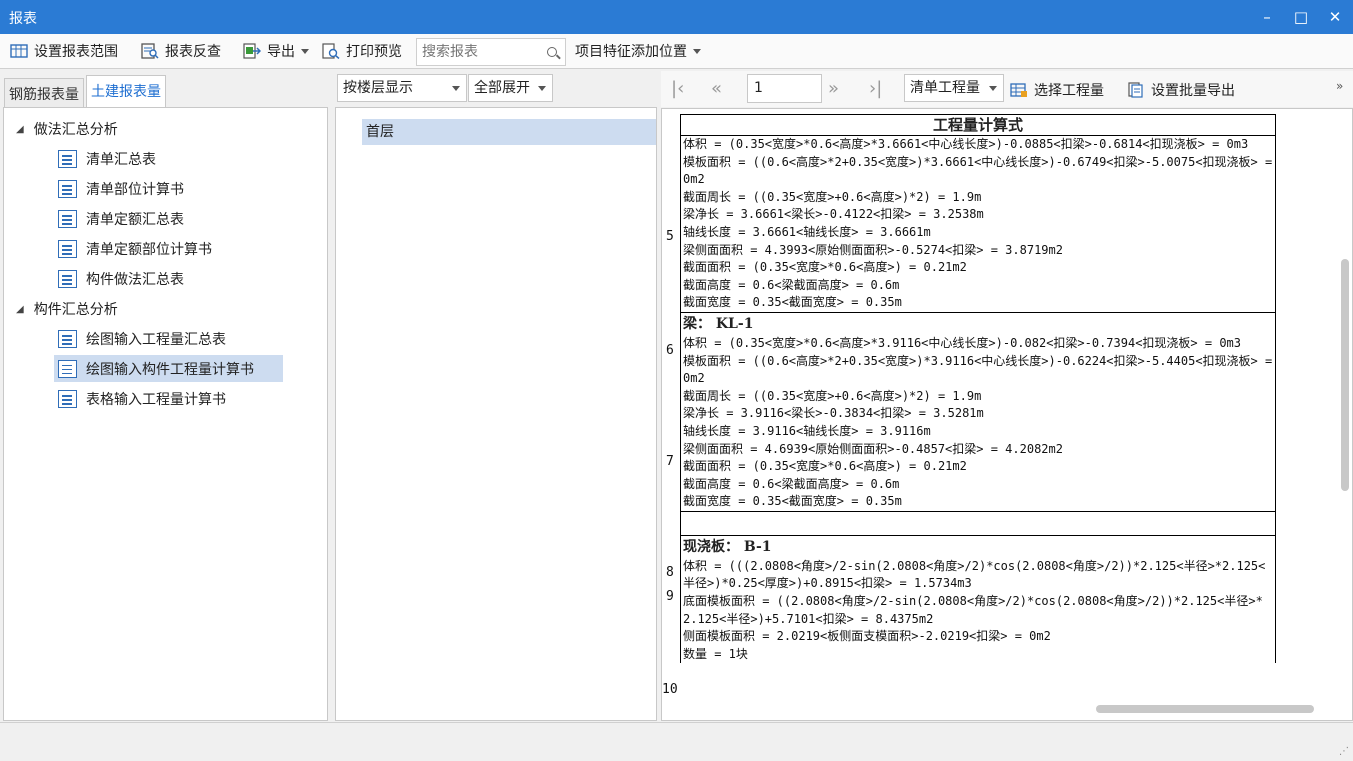 This screenshot has height=761, width=1353. I want to click on feature-position-label: 项目特征添加位置, so click(631, 52).